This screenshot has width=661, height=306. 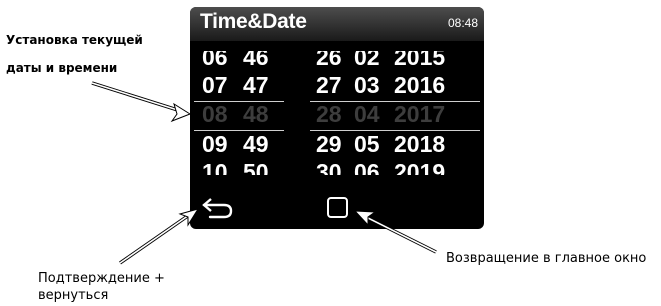 What do you see at coordinates (141, 102) in the screenshot?
I see `arrow-to-time-picker` at bounding box center [141, 102].